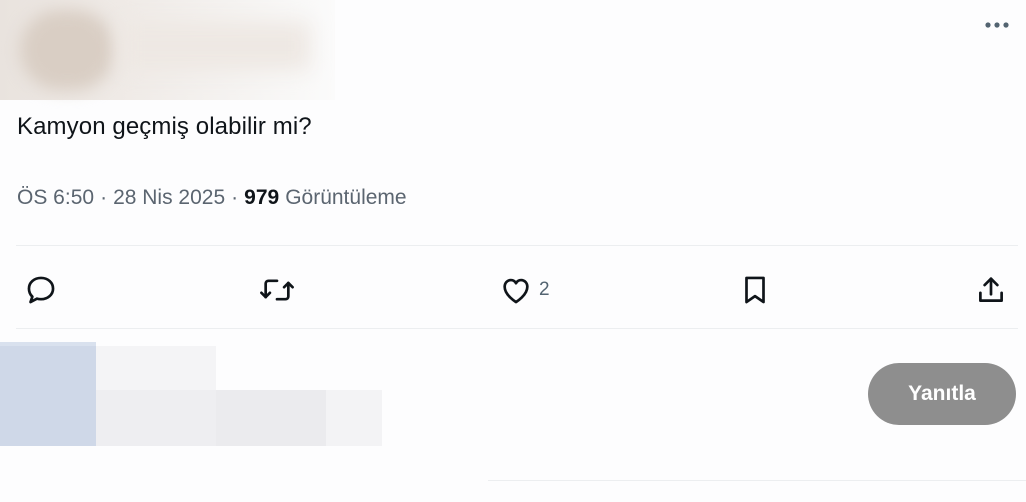  I want to click on tweet-date: 28 Nis 2025, so click(169, 198).